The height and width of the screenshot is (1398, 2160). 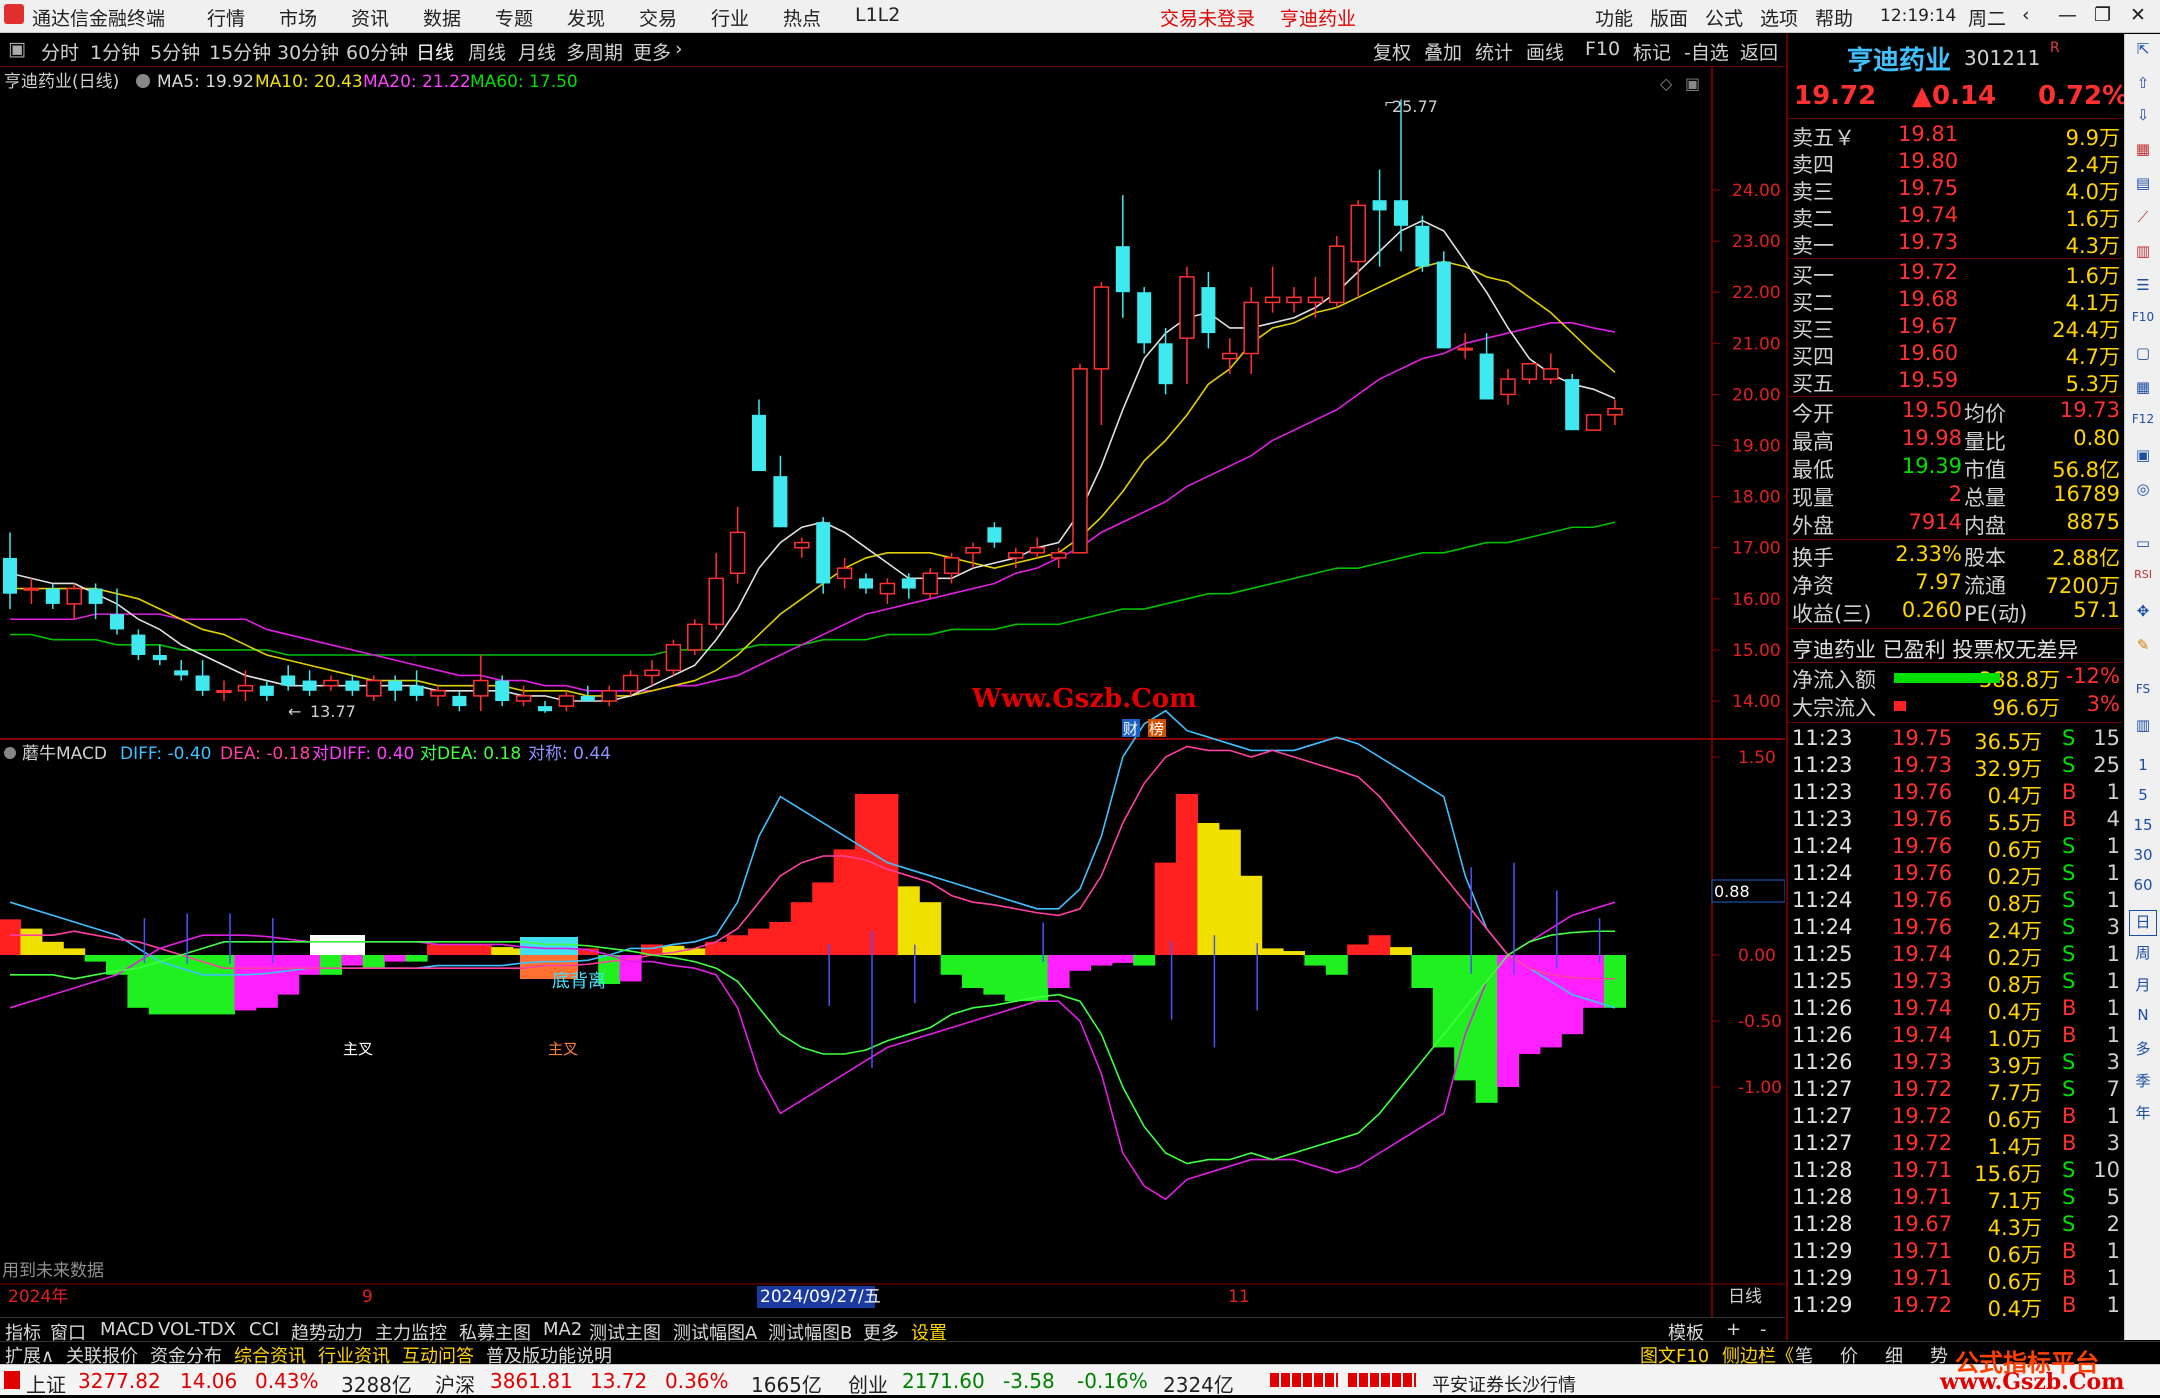 I want to click on bid-row: 买二 19.68 4.1万, so click(x=1956, y=301).